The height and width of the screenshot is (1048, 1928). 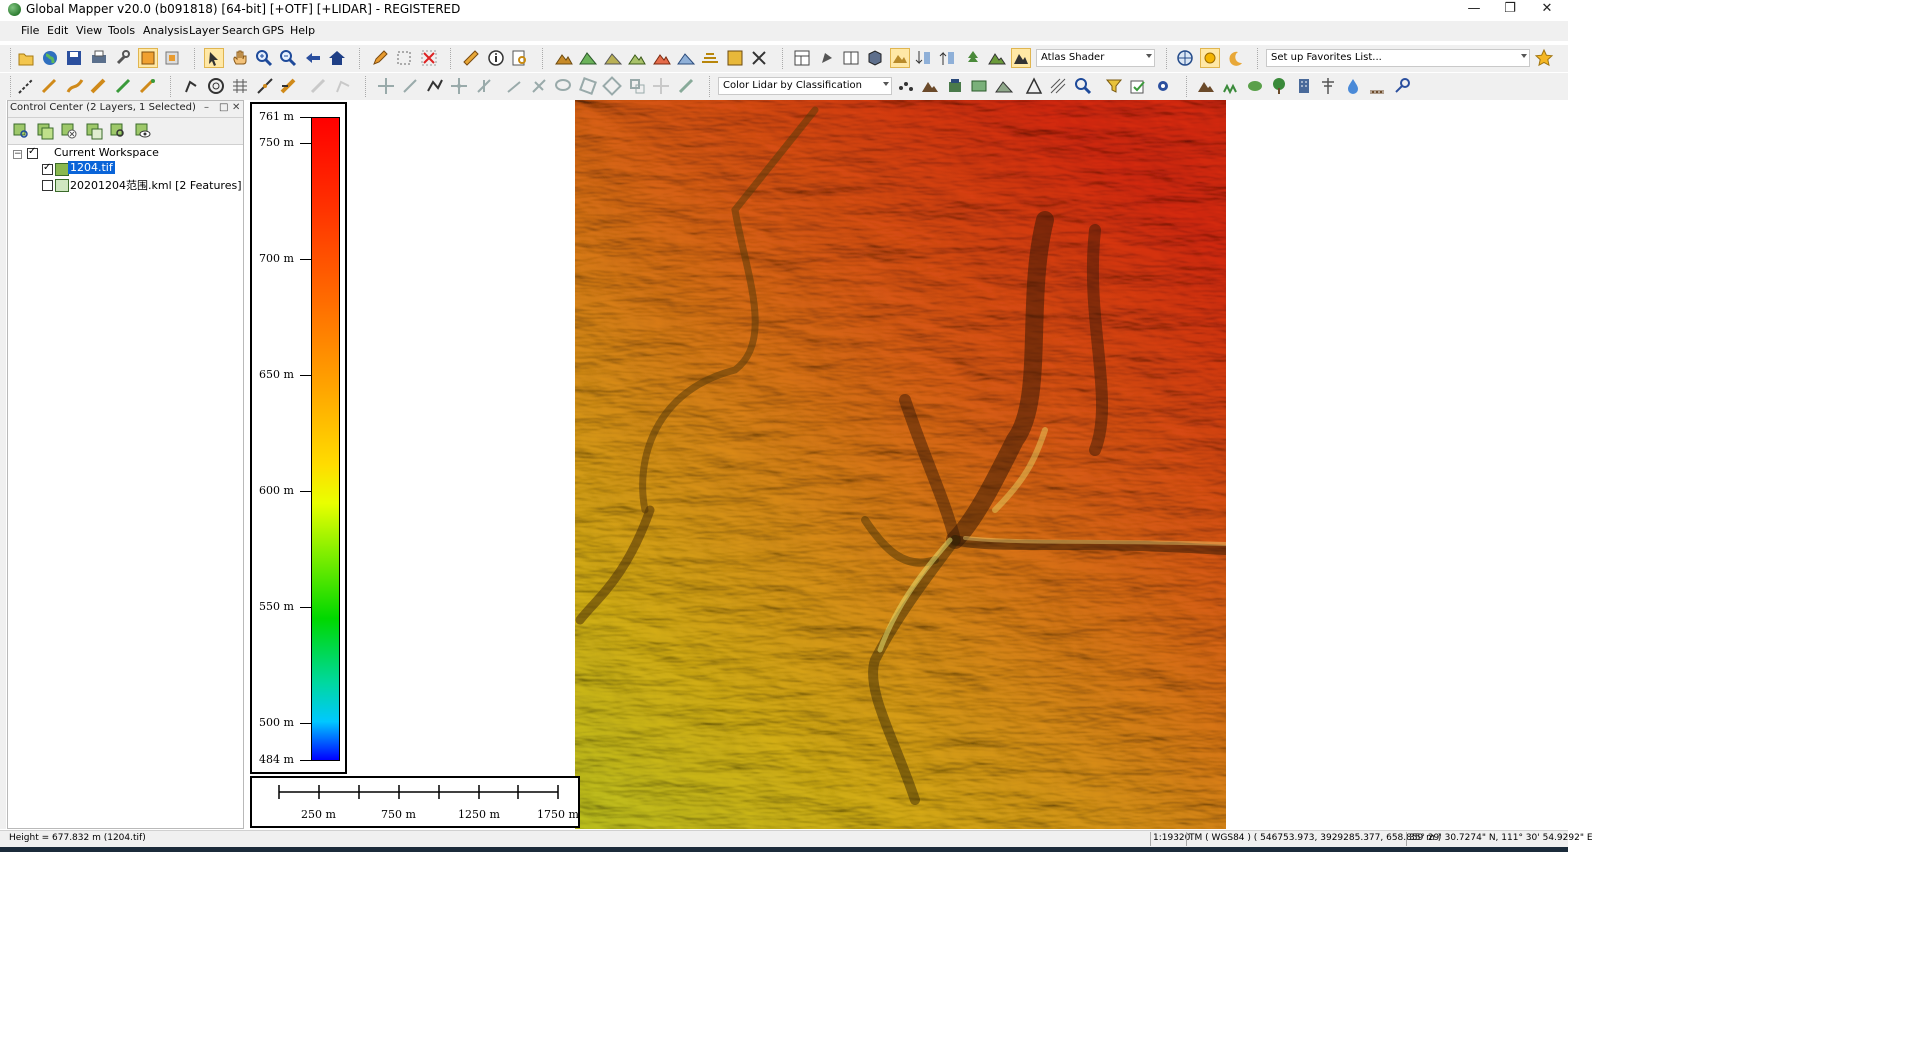 I want to click on cut-line-icon, so click(x=539, y=86).